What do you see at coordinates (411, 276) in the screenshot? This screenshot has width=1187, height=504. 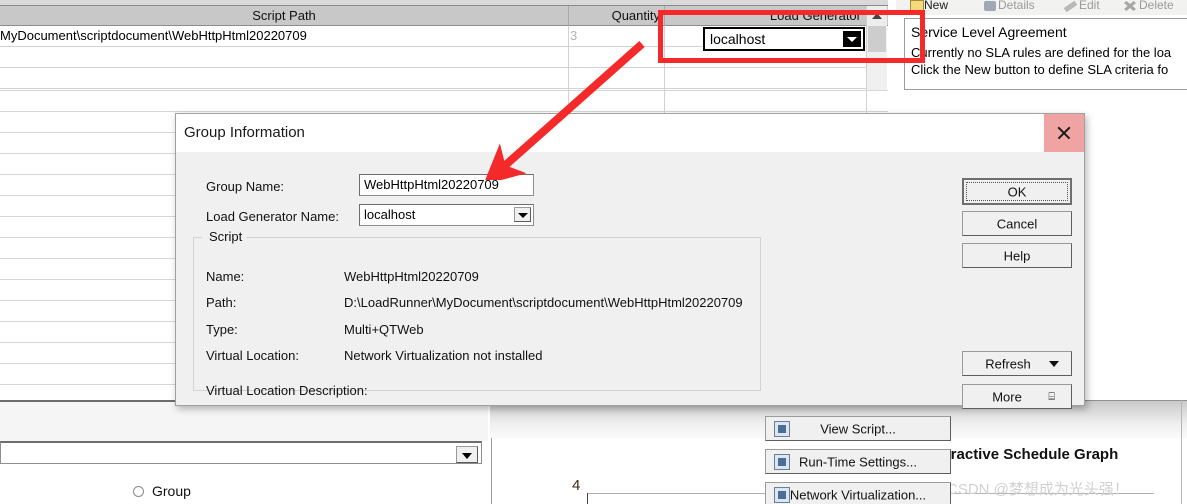 I see `script-name-value: WebHttpHtml20220709` at bounding box center [411, 276].